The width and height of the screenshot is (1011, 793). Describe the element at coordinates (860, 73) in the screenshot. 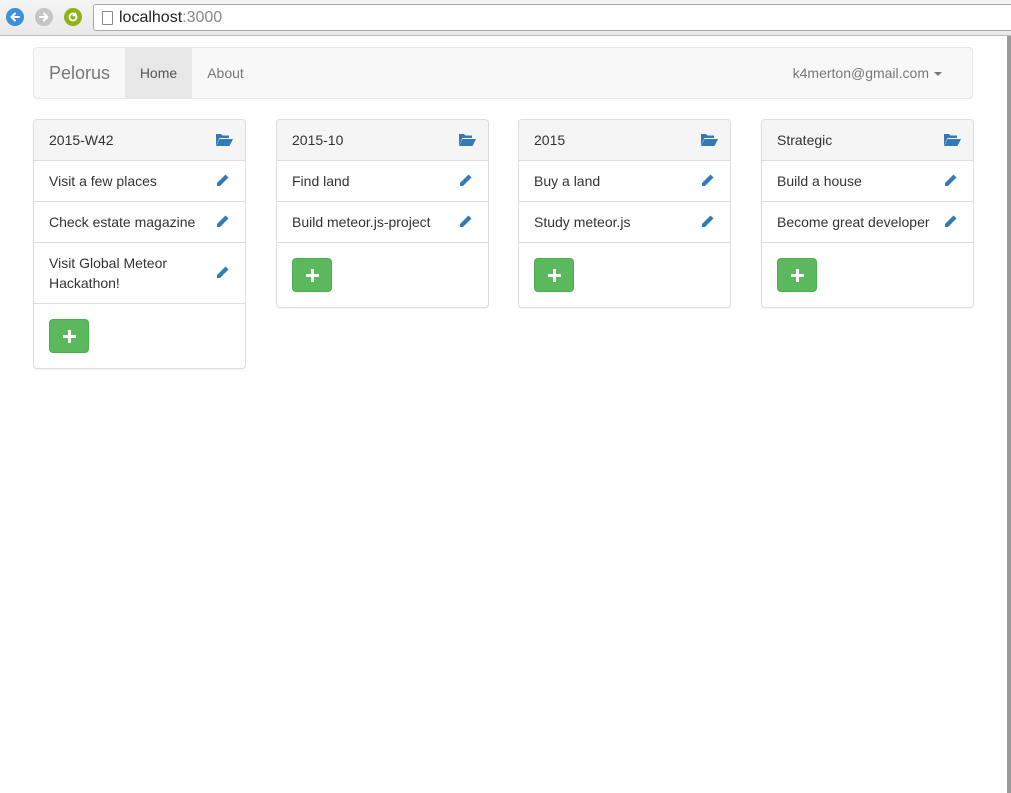

I see `user-email: k4merton@gmail.com` at that location.